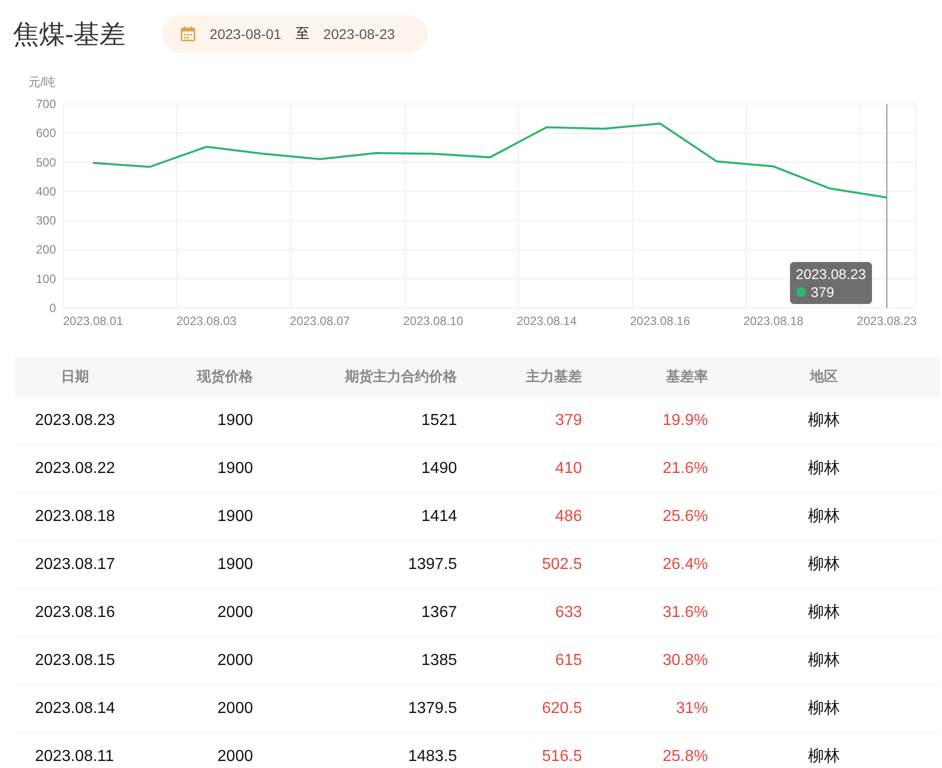  What do you see at coordinates (561, 565) in the screenshot?
I see `table-cell-text: 502.5` at bounding box center [561, 565].